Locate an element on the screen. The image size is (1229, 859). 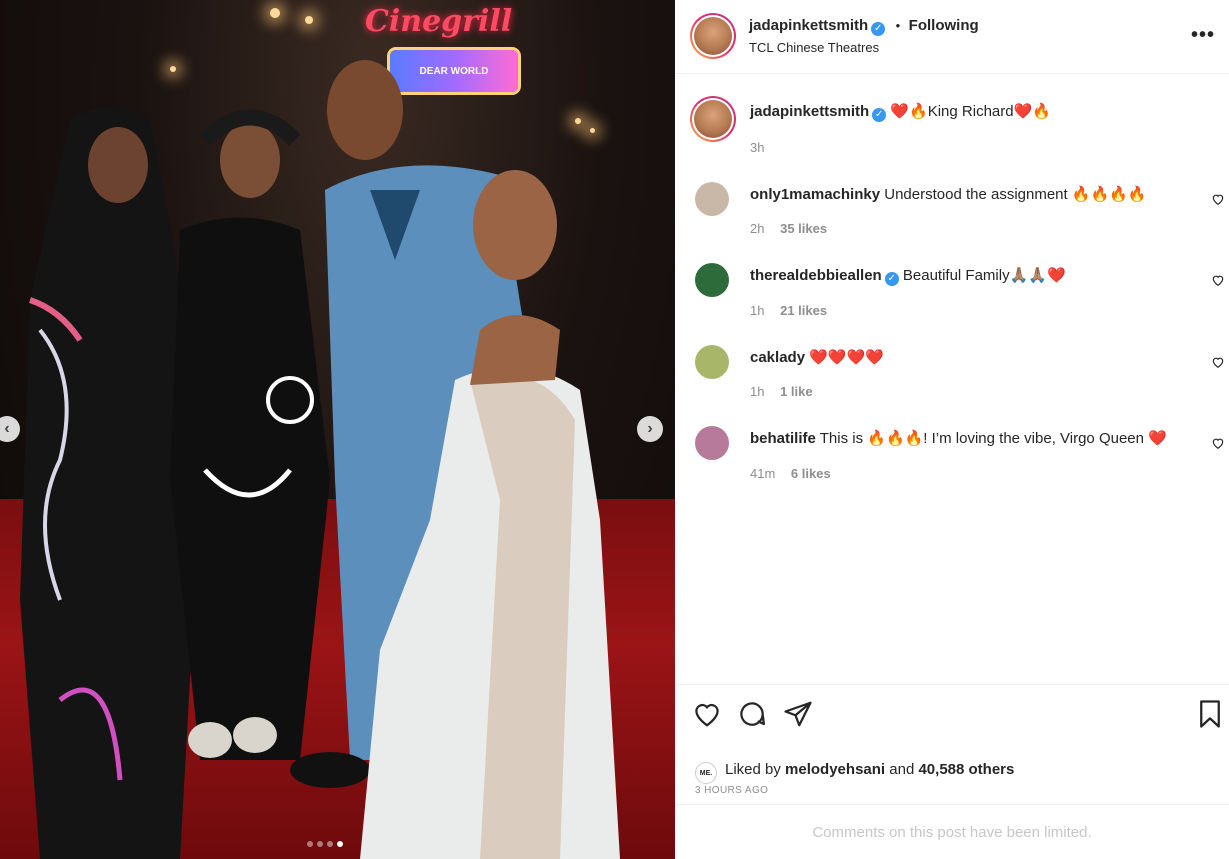
next-photo-button: › is located at coordinates (650, 429).